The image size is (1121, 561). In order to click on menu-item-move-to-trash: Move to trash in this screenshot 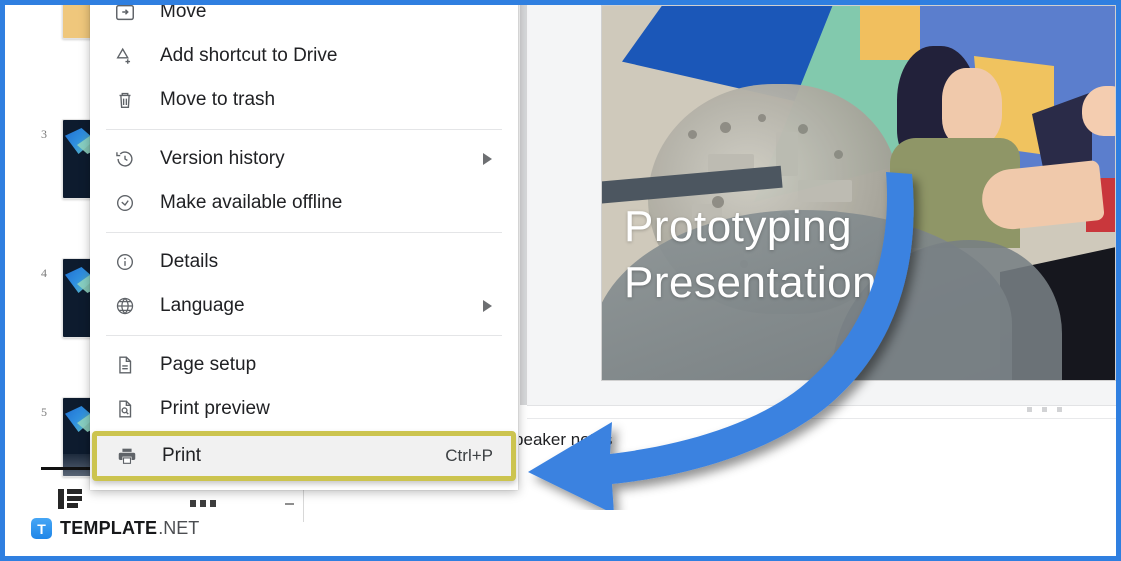, I will do `click(304, 100)`.